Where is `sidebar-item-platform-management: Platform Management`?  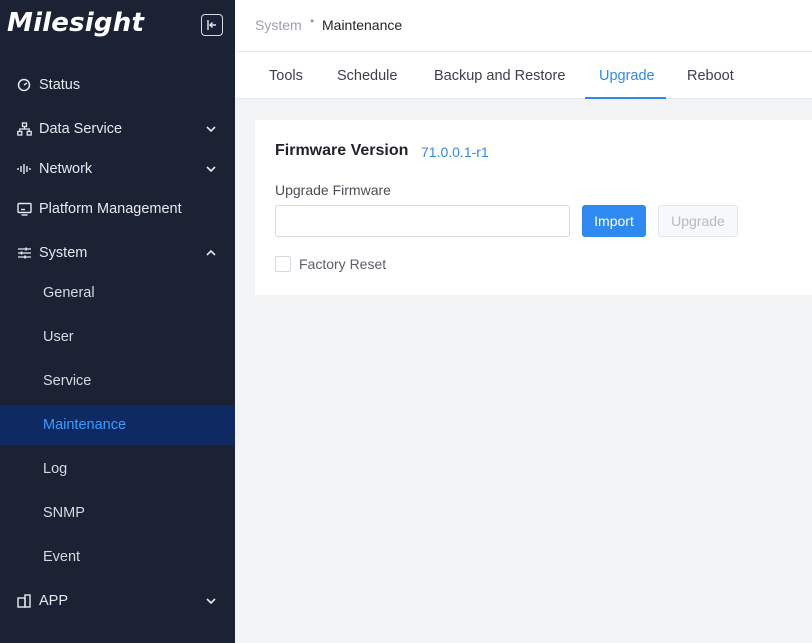
sidebar-item-platform-management: Platform Management is located at coordinates (117, 209).